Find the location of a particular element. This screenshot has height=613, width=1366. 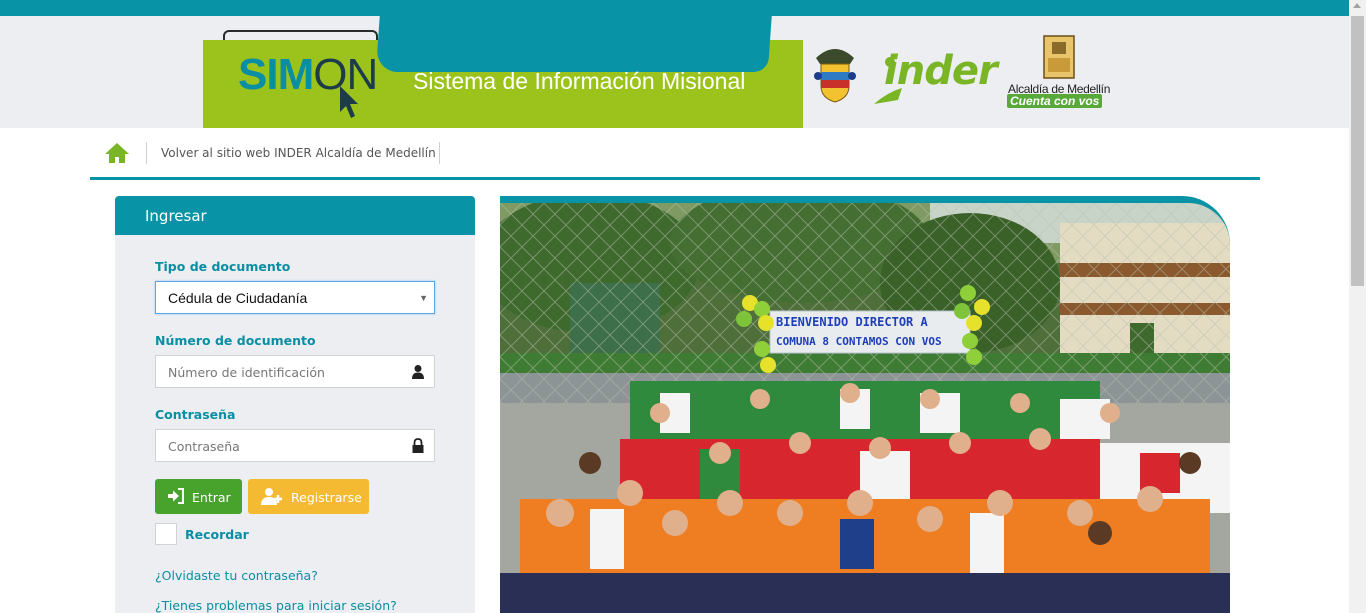

doc-type-label: Tipo de documento is located at coordinates (223, 266).